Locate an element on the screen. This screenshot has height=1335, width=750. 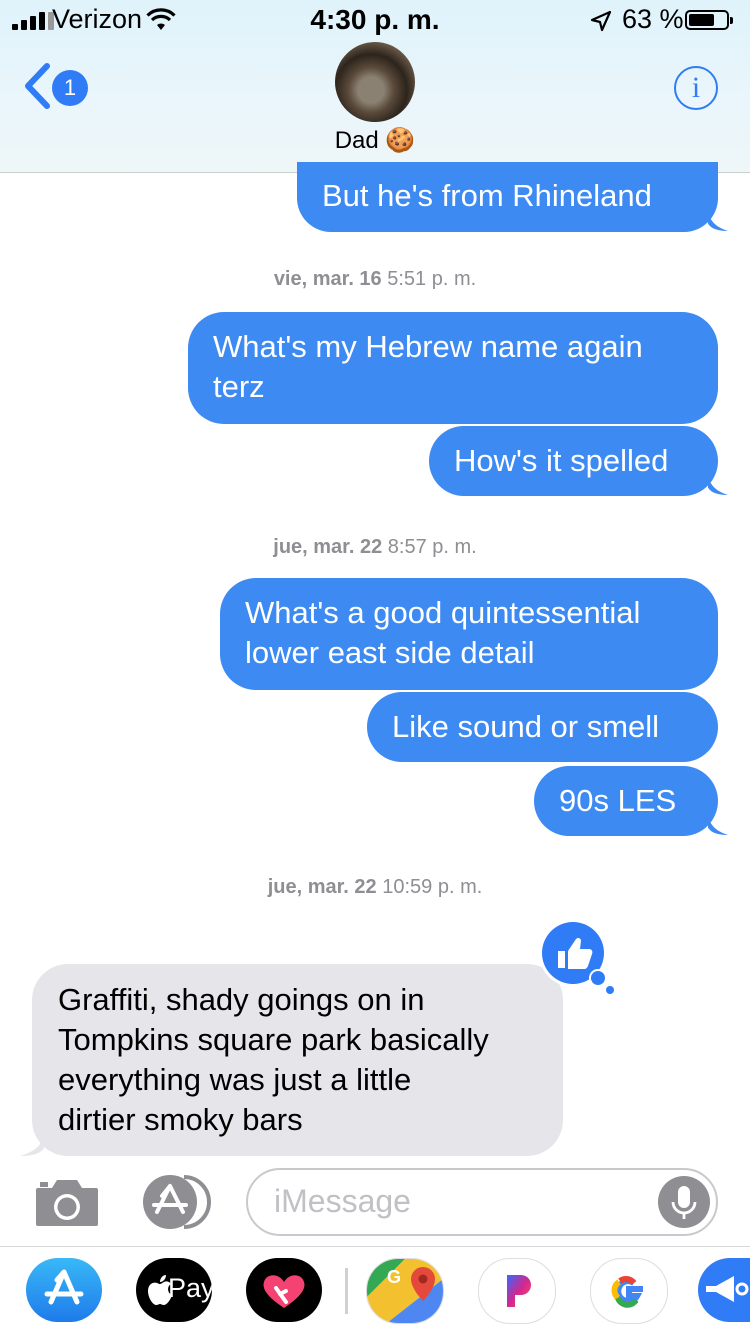
svg-text: G is located at coordinates (394, 1277).